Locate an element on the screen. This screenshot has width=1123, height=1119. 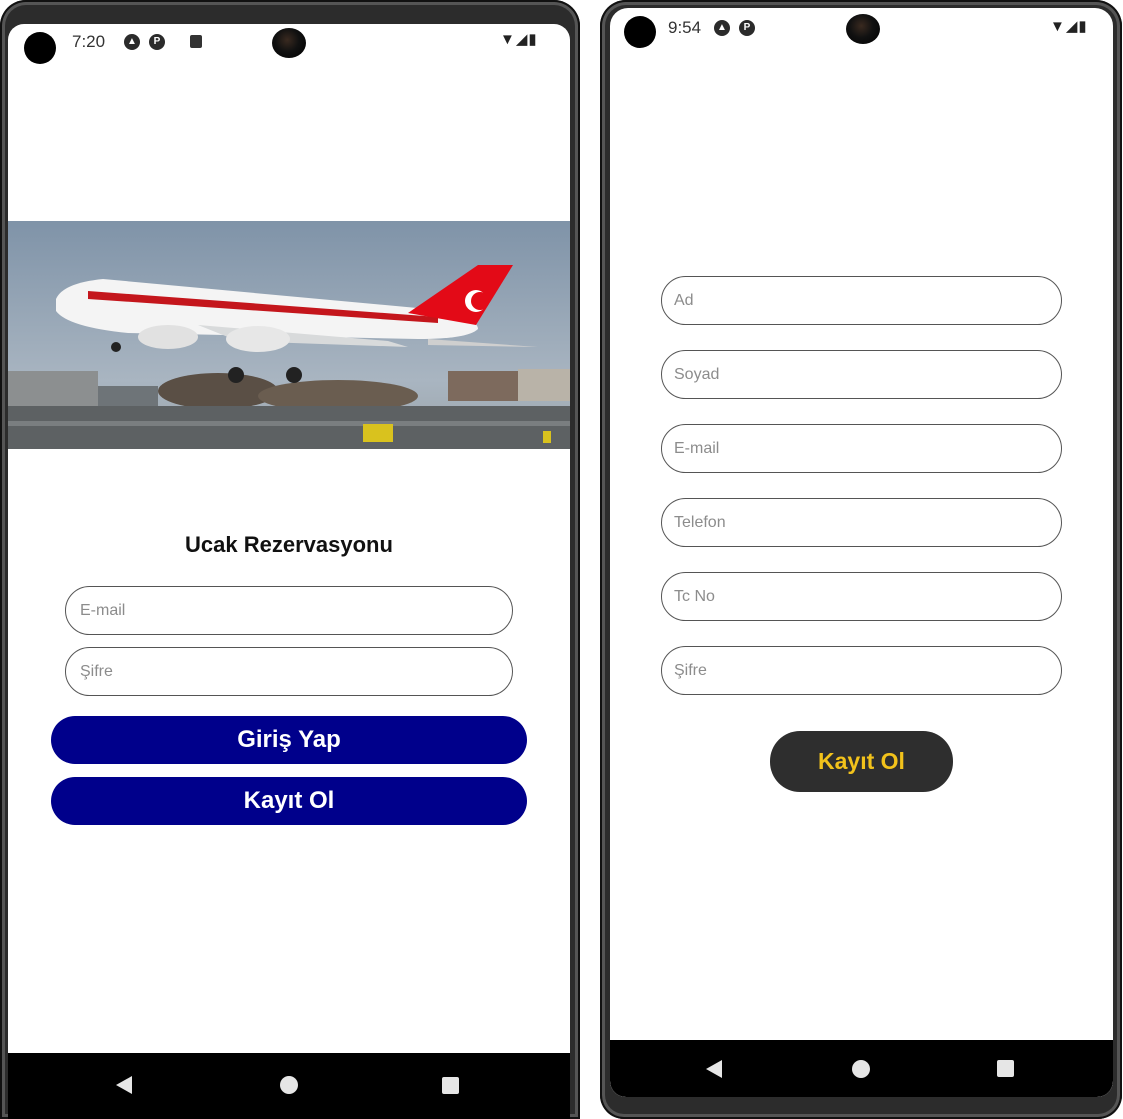
login-button: Giriş Yap is located at coordinates (289, 740).